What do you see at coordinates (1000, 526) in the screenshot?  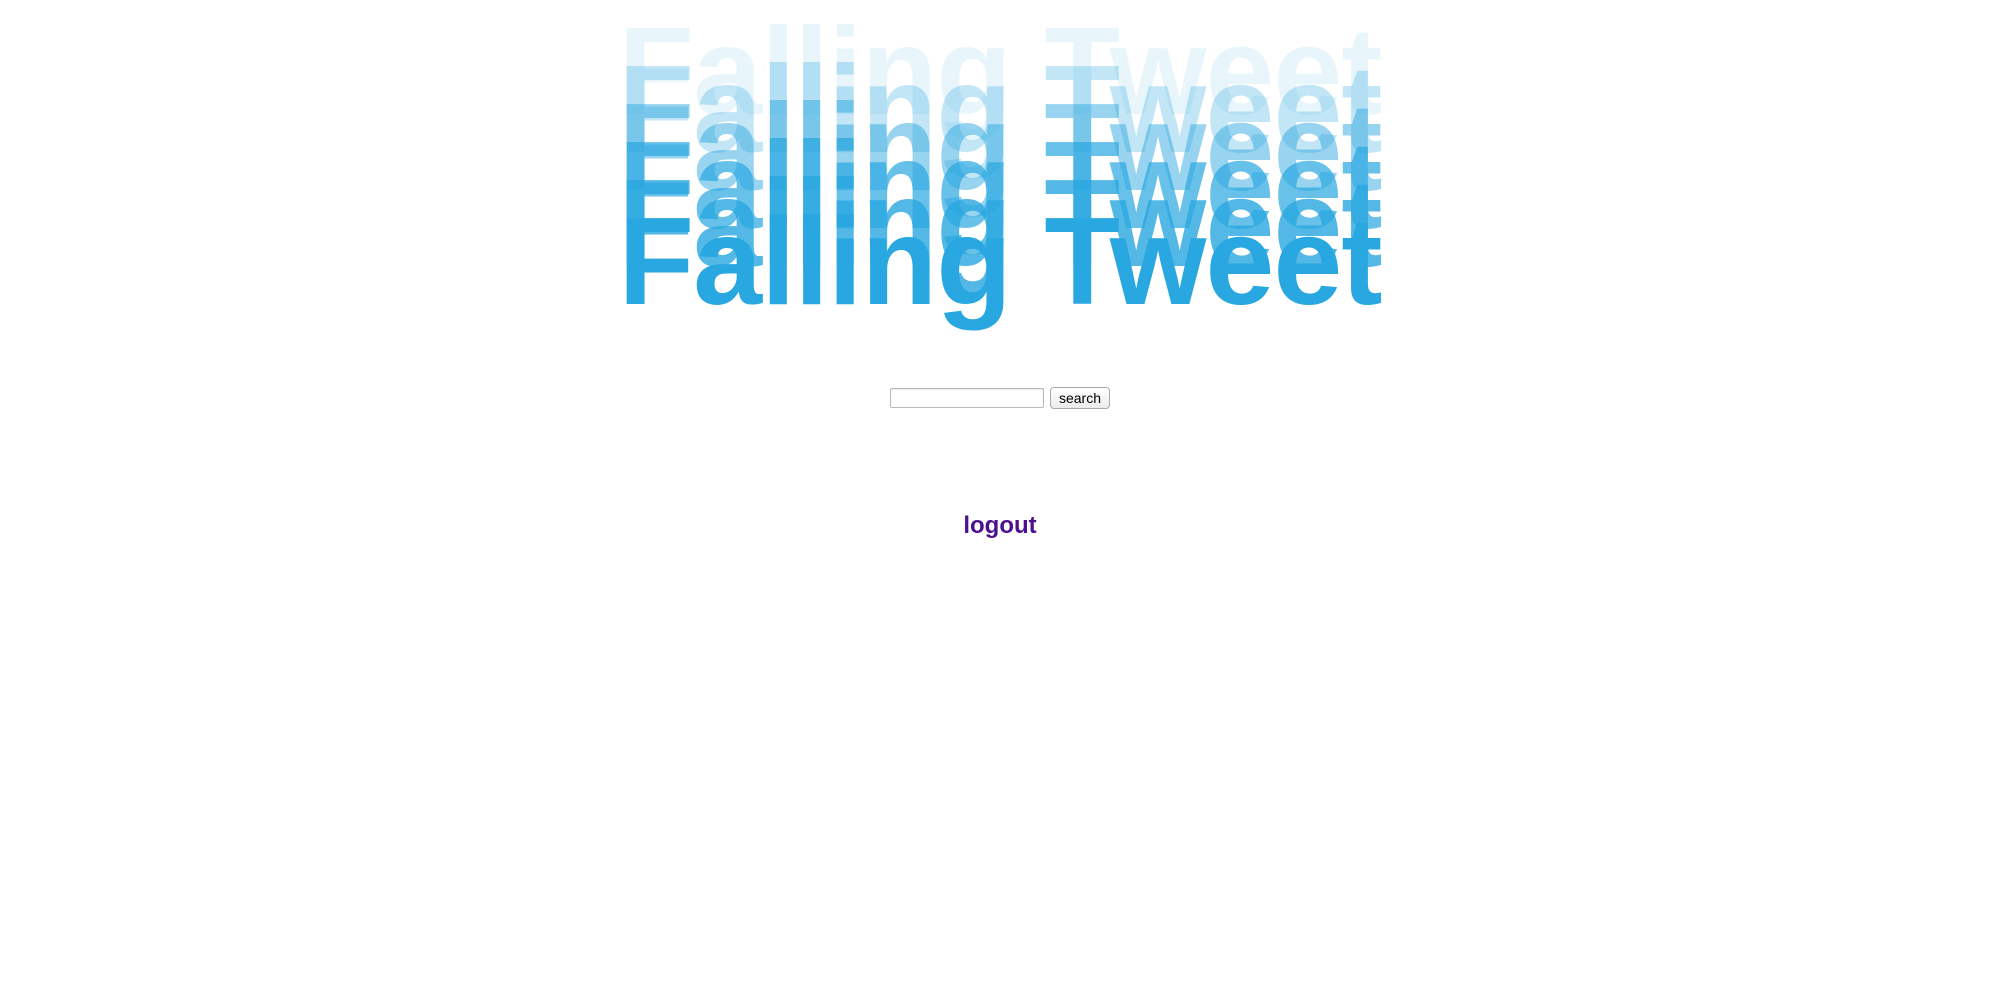 I see `logout-link: logout` at bounding box center [1000, 526].